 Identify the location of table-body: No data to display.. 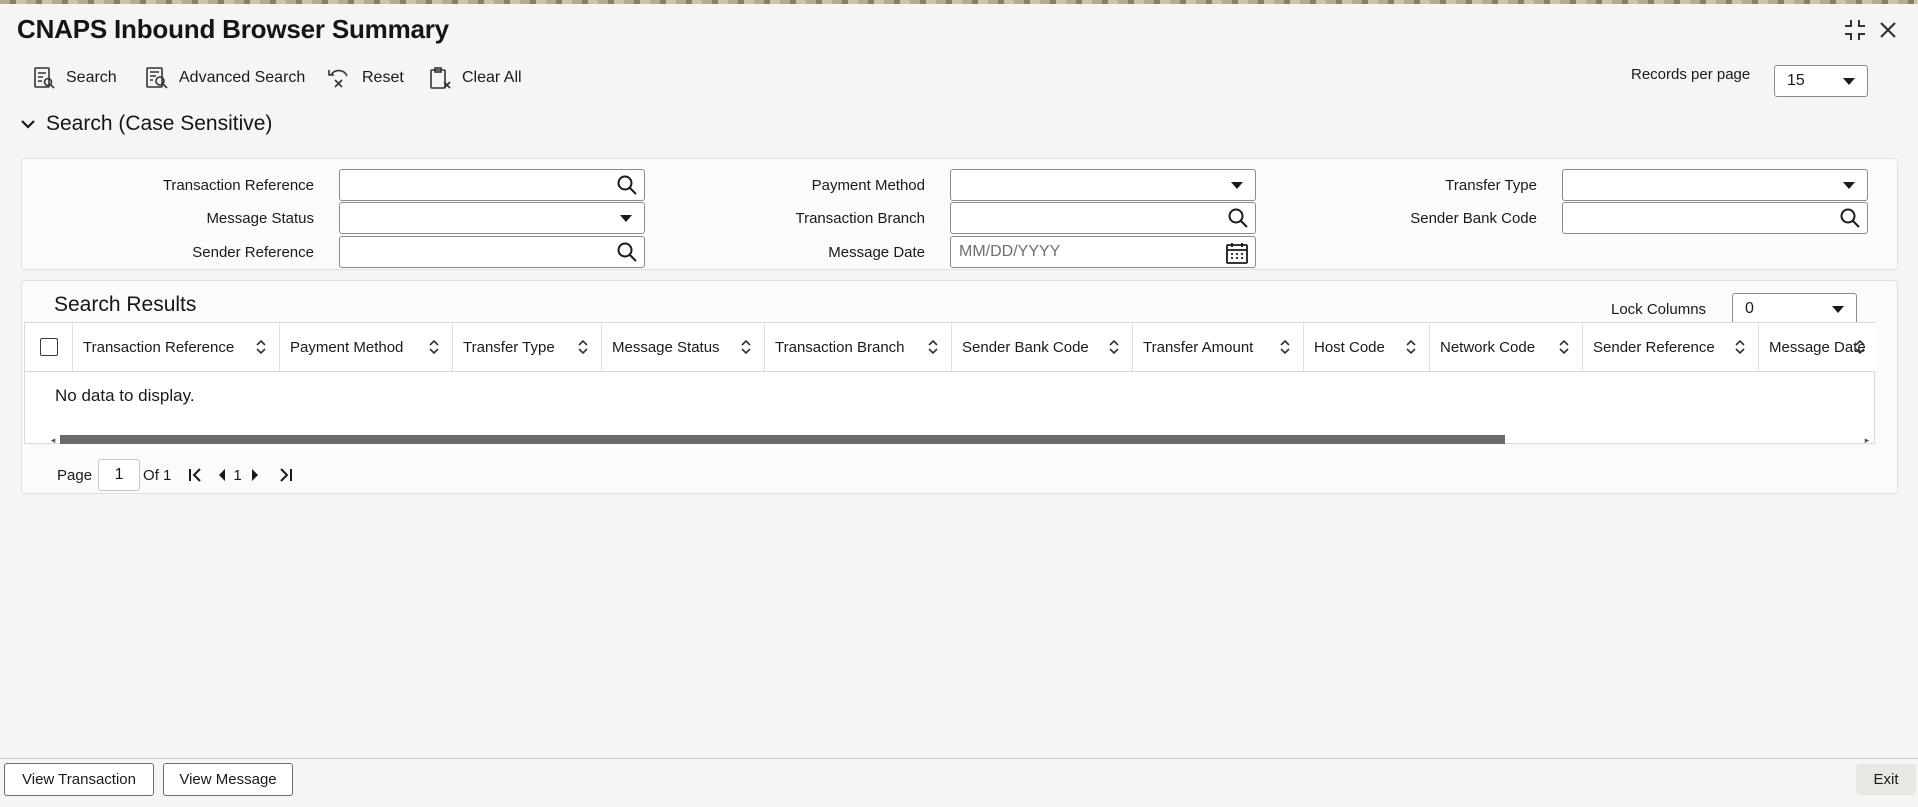
(949, 408).